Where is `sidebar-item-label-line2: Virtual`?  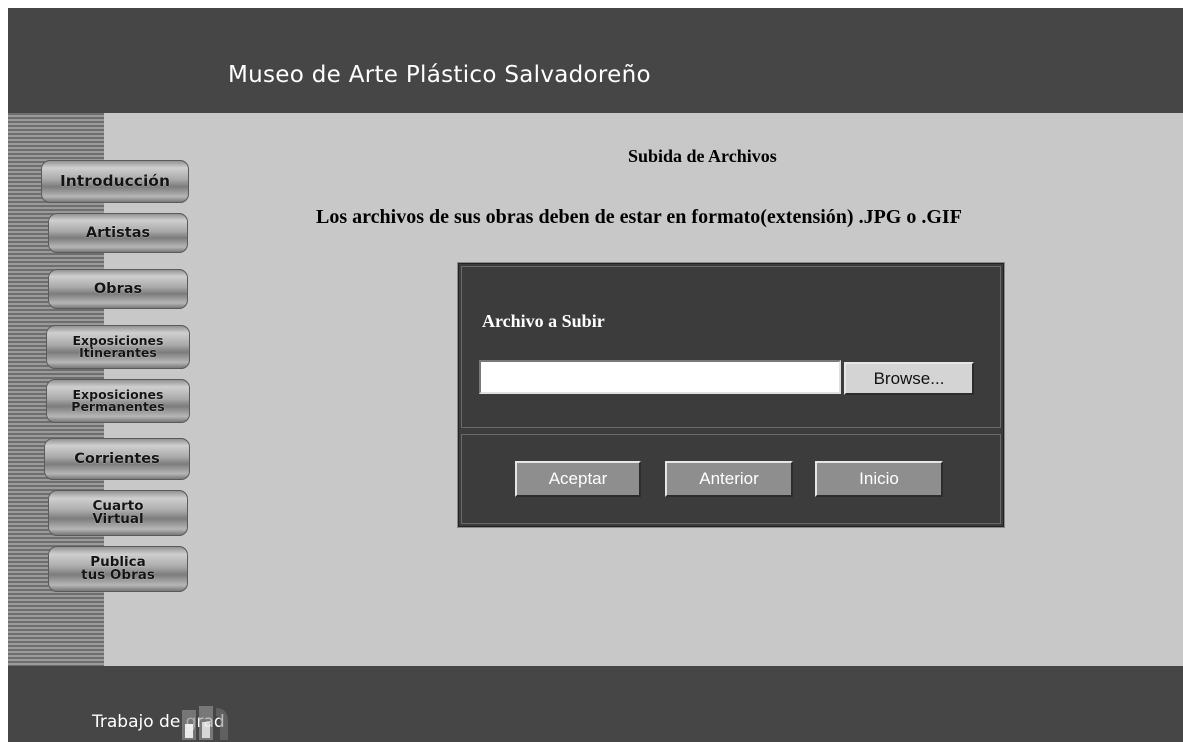
sidebar-item-label-line2: Virtual is located at coordinates (118, 519).